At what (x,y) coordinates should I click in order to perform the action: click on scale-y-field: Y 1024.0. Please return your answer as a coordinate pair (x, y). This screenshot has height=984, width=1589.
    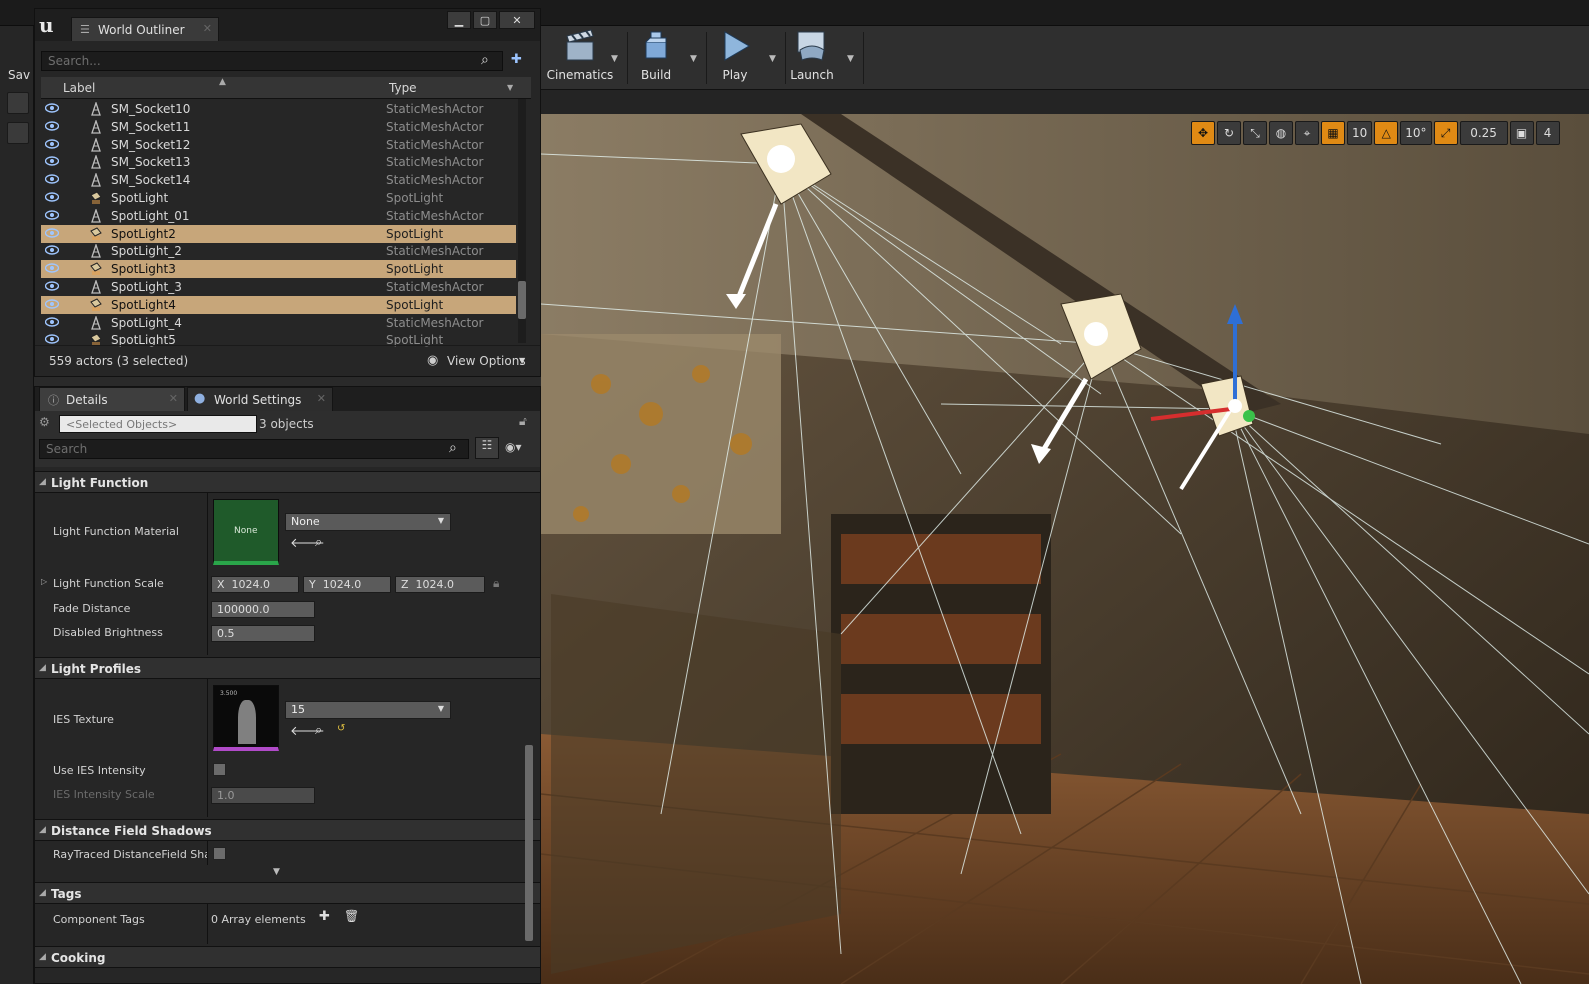
    Looking at the image, I should click on (347, 584).